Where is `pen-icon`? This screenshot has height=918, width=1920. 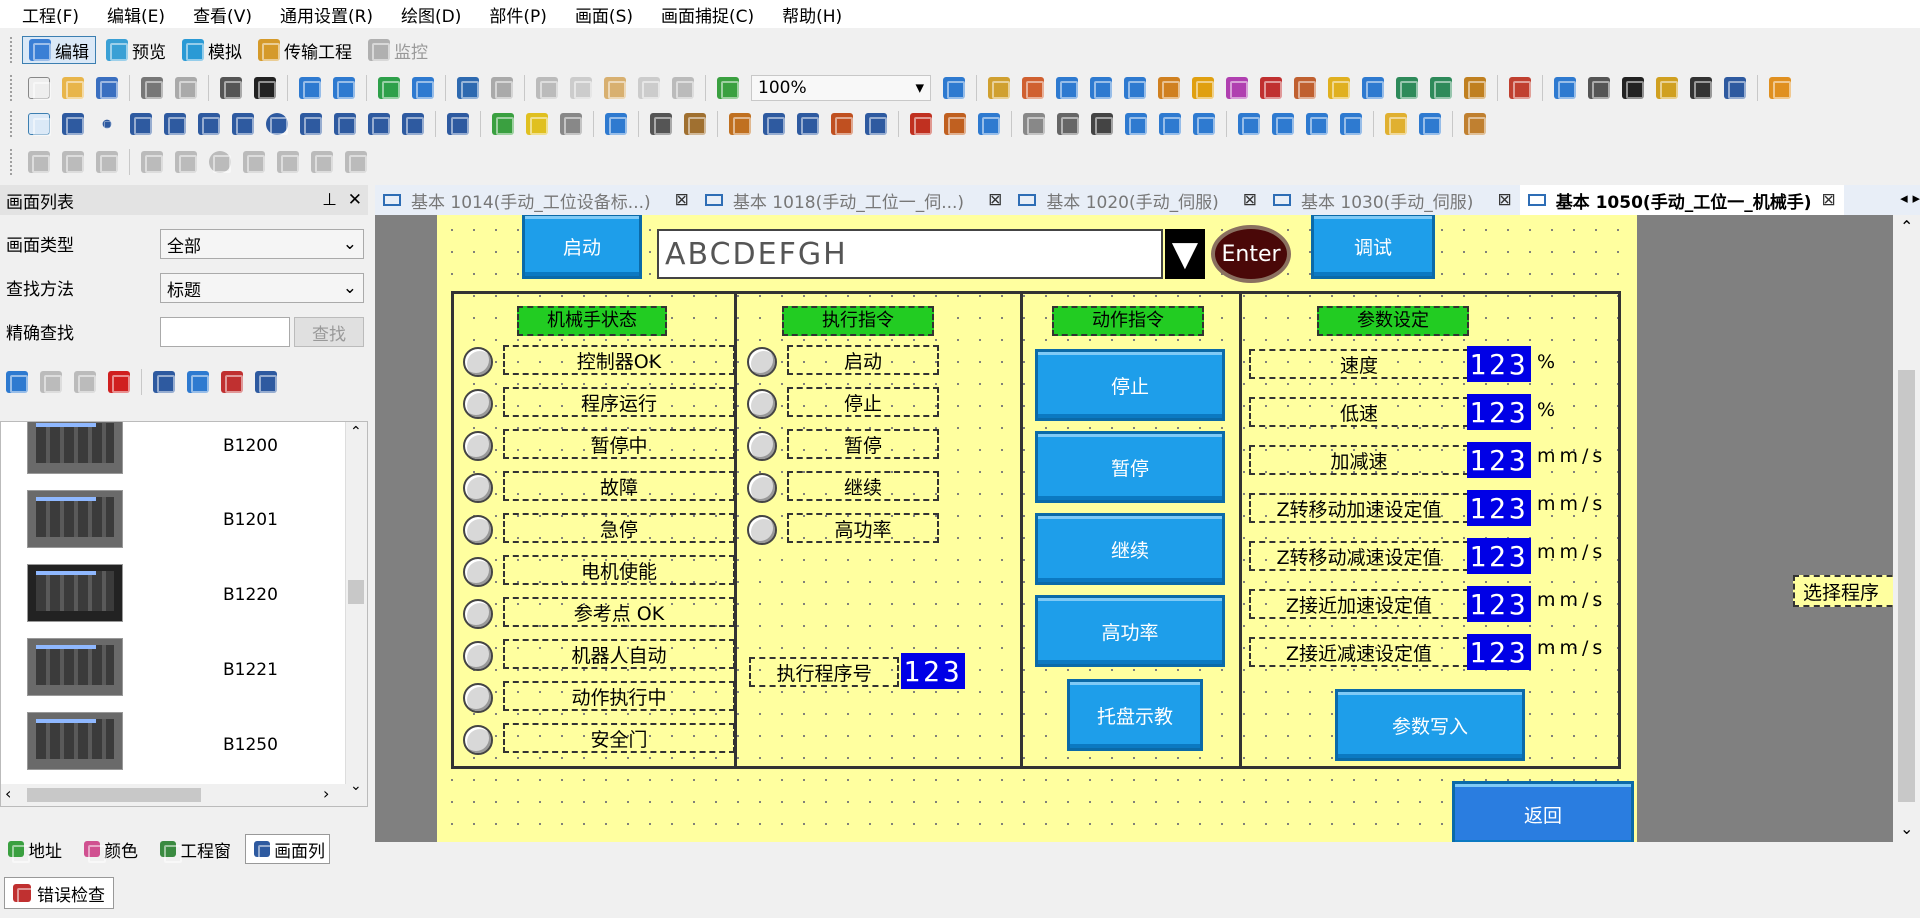 pen-icon is located at coordinates (1780, 88).